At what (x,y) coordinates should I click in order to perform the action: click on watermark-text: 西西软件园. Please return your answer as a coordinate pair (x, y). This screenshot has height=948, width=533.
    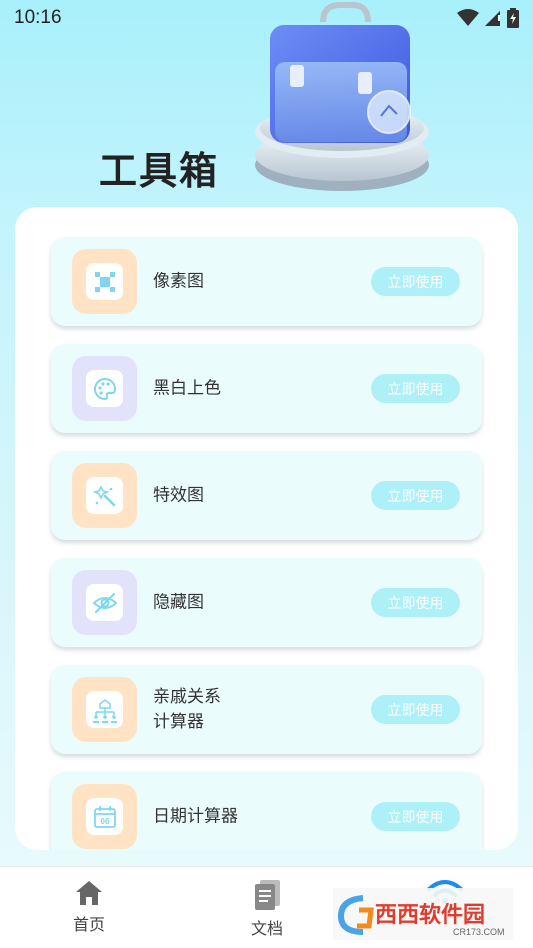
    Looking at the image, I should click on (430, 915).